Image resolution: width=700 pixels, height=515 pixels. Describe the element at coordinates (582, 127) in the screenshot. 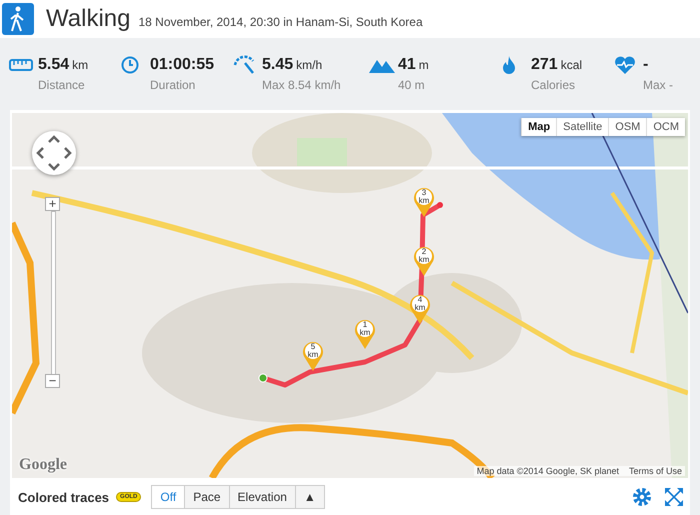

I see `map-type-button: Satellite` at that location.